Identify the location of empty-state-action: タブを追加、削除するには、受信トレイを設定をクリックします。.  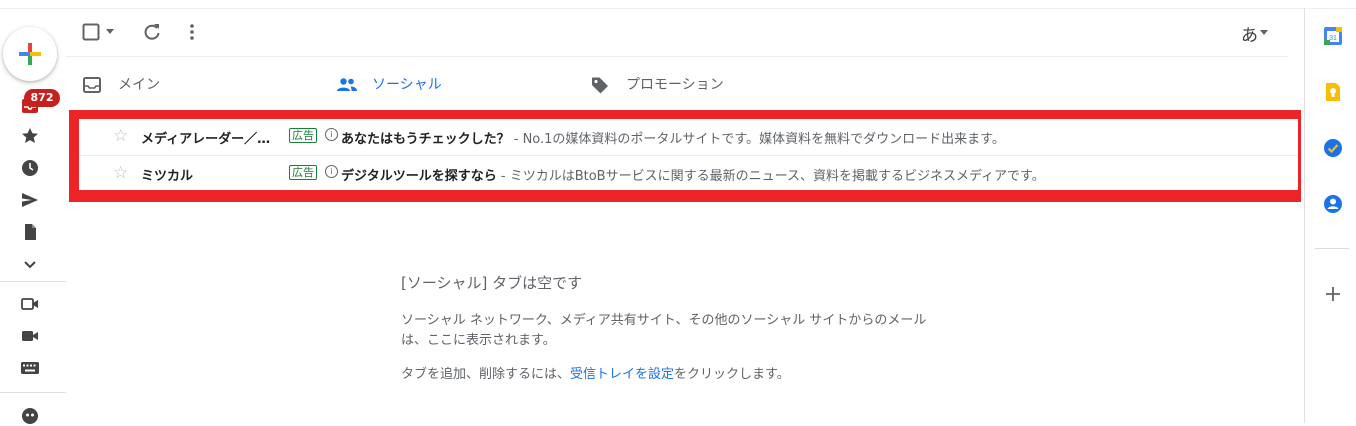
(673, 372).